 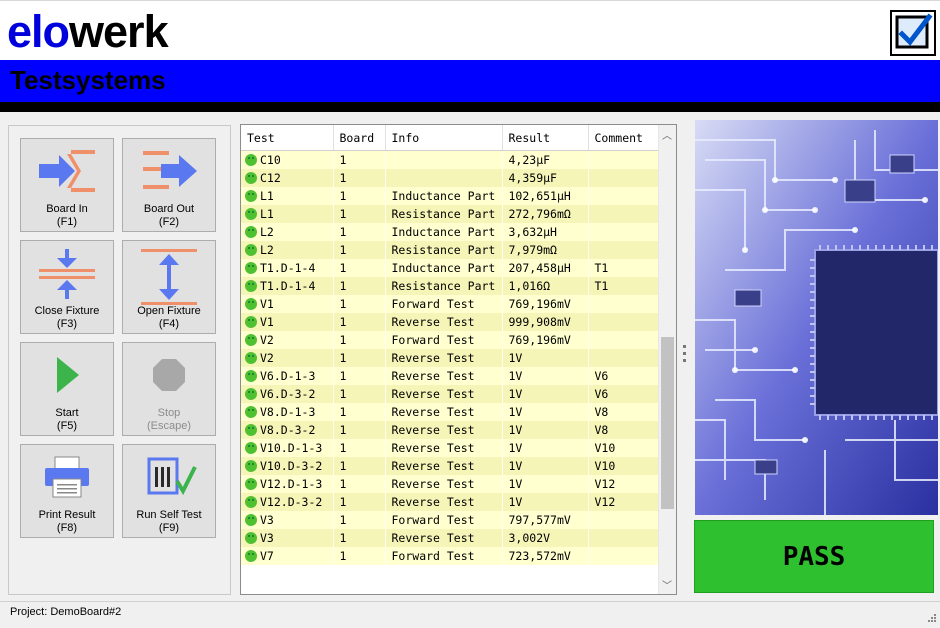 What do you see at coordinates (169, 477) in the screenshot?
I see `self-test-icon` at bounding box center [169, 477].